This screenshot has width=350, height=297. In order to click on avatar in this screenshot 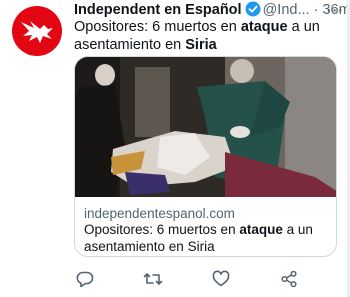, I will do `click(37, 31)`.